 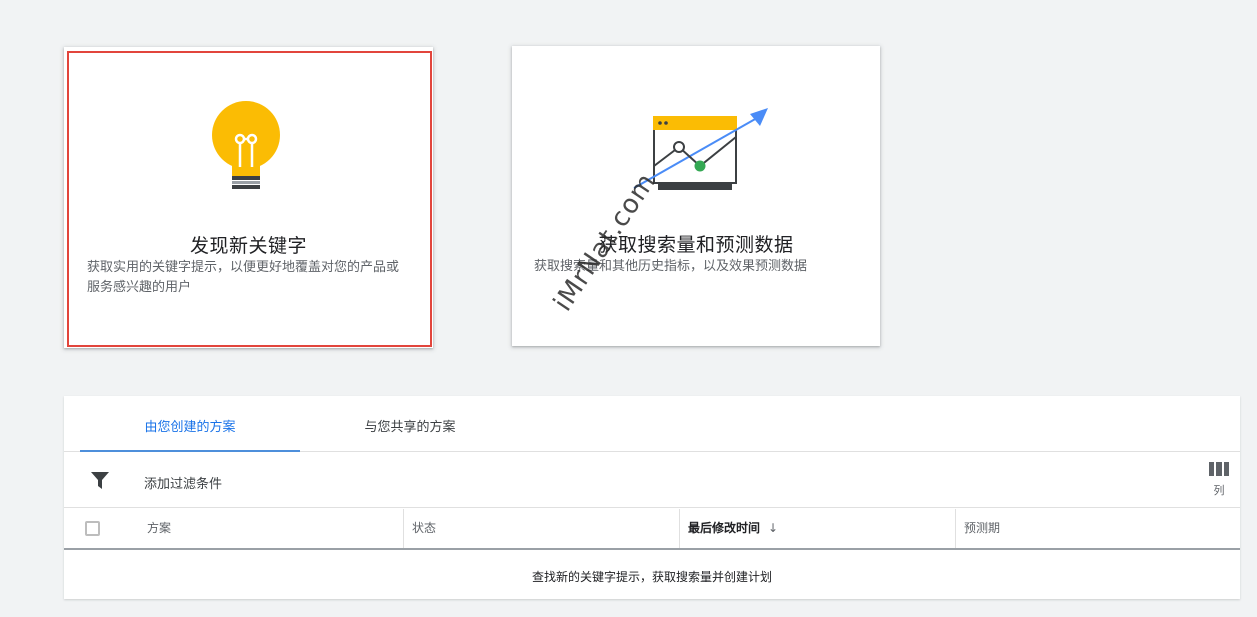 I want to click on select-all-checkbox, so click(x=92, y=528).